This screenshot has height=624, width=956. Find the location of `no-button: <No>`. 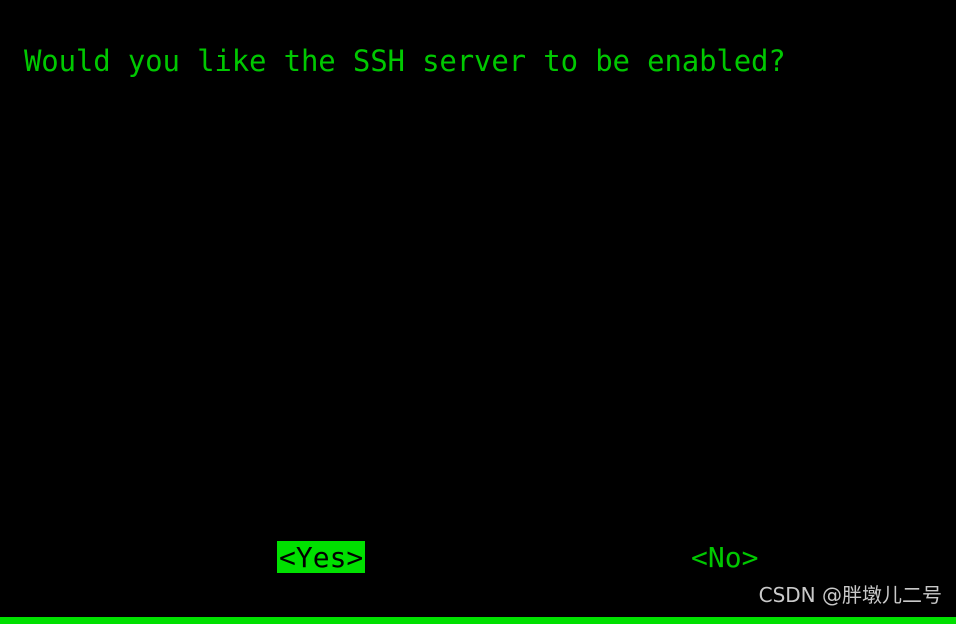

no-button: <No> is located at coordinates (724, 558).